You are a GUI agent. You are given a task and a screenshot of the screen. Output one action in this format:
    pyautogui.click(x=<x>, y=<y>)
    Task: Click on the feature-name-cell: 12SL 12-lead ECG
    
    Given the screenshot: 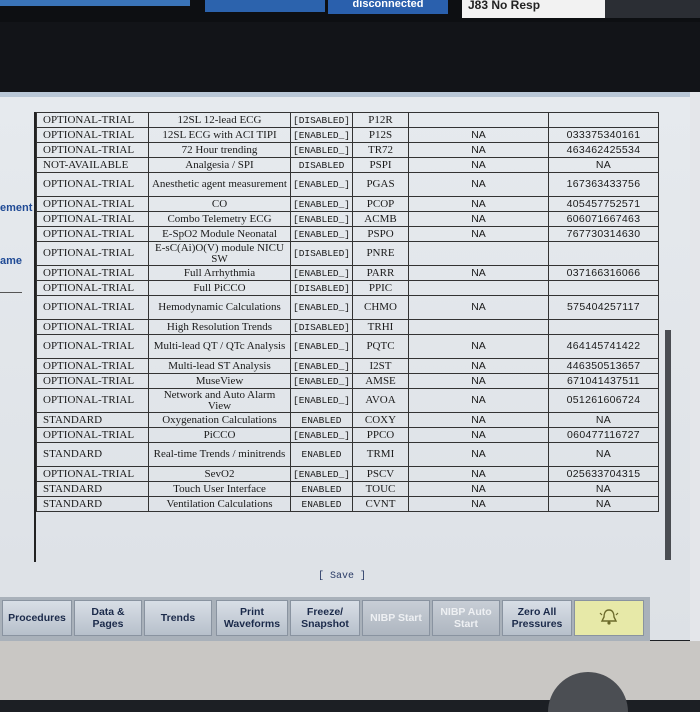 What is the action you would take?
    pyautogui.click(x=219, y=120)
    